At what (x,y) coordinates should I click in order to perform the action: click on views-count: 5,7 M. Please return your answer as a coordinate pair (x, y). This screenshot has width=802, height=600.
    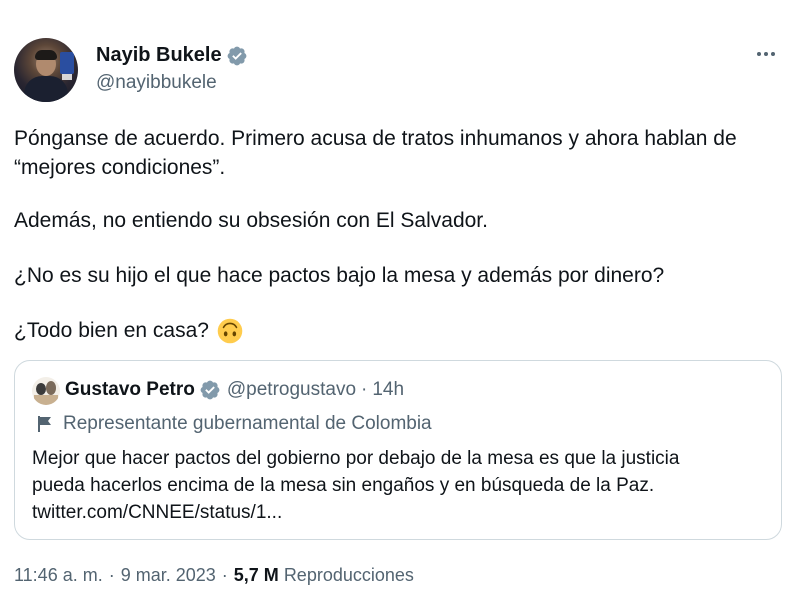
    Looking at the image, I should click on (256, 575).